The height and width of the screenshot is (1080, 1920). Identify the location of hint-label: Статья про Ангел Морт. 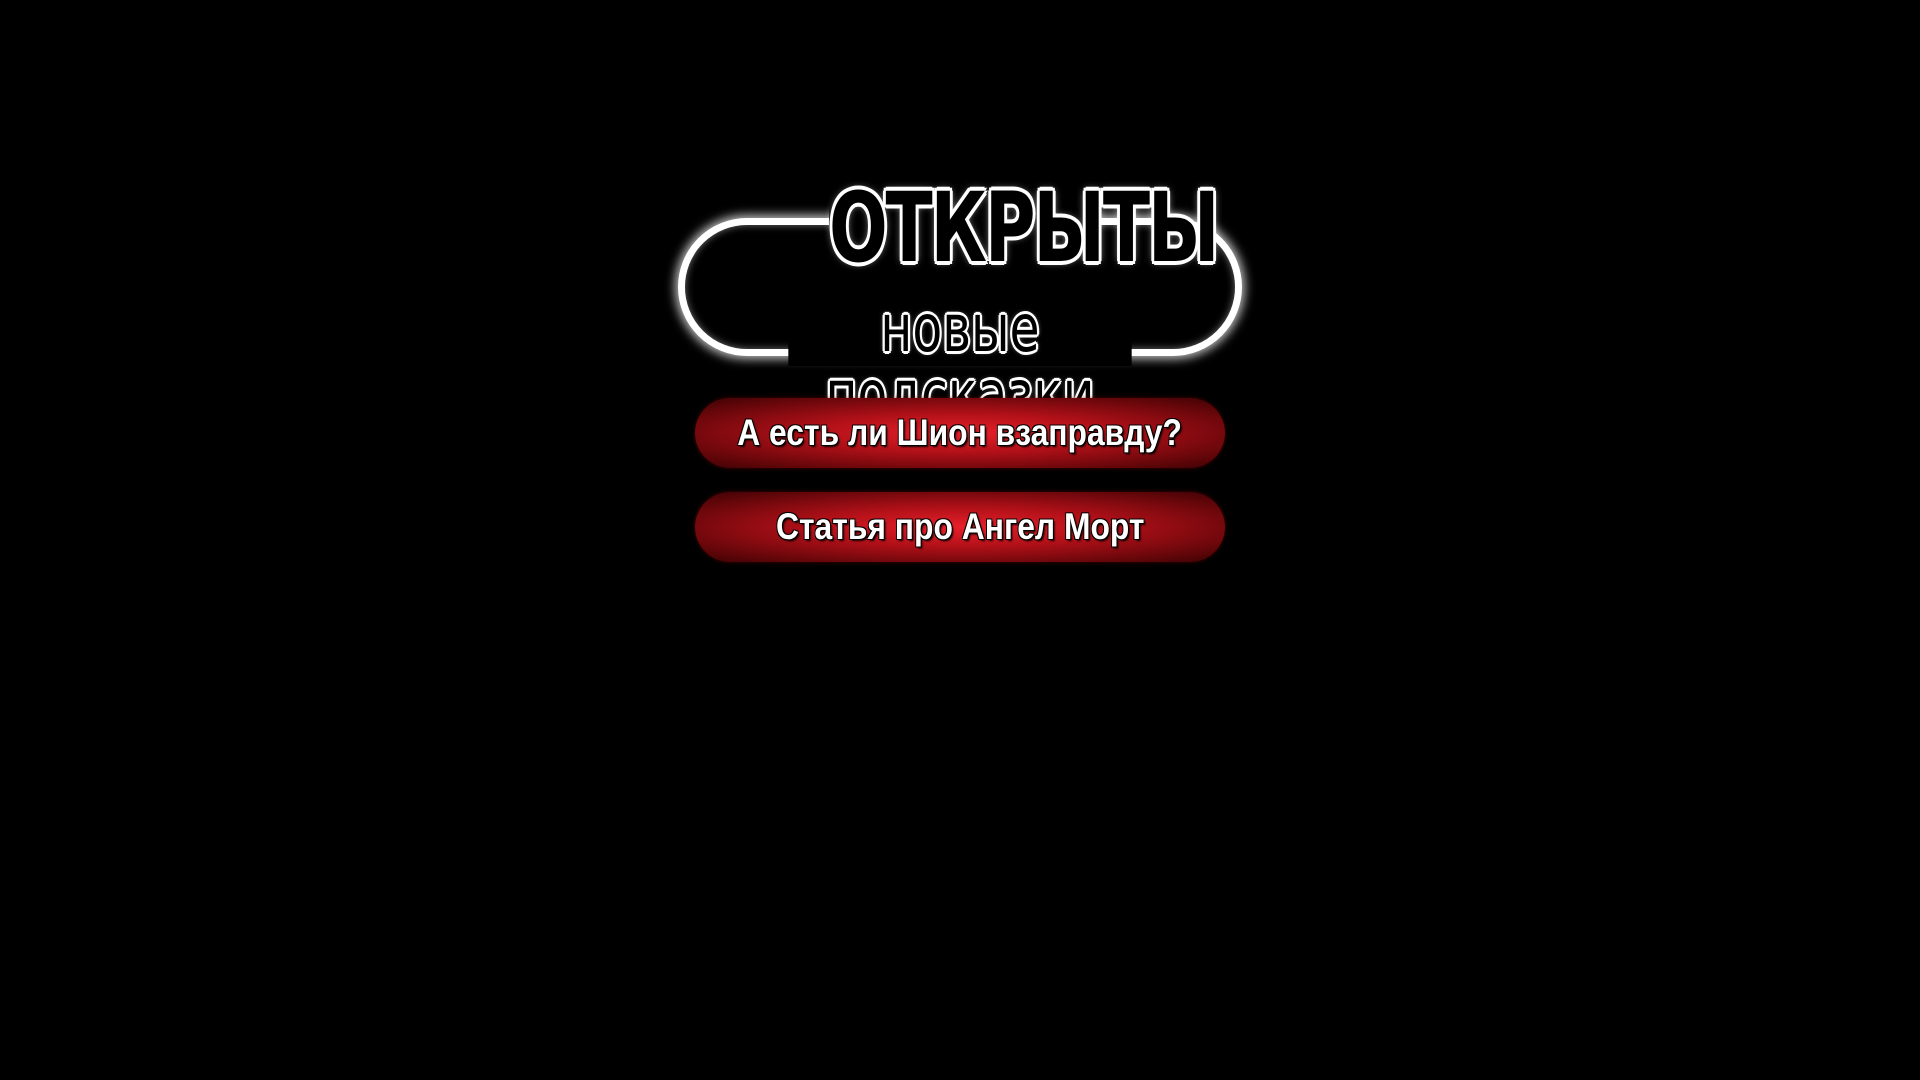
(960, 526).